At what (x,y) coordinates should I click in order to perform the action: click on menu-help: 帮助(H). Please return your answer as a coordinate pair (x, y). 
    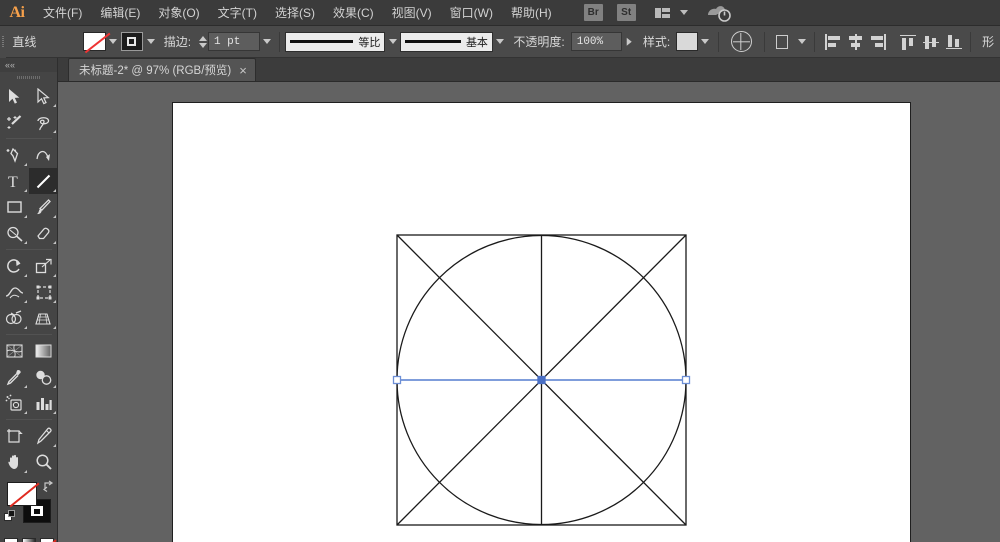
    Looking at the image, I should click on (531, 13).